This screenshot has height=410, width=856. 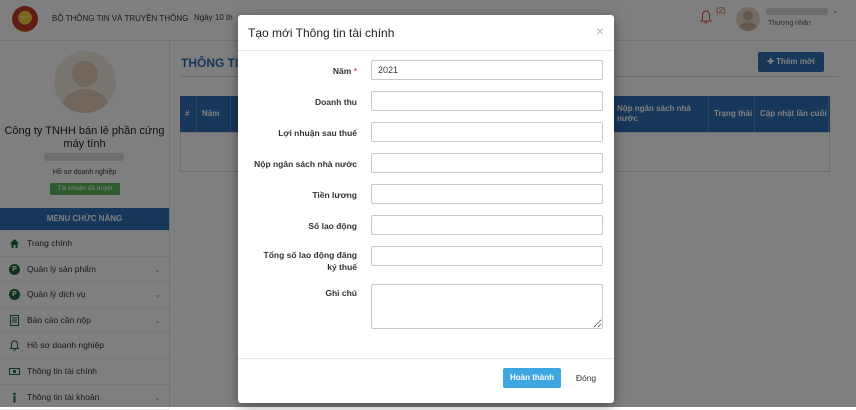 What do you see at coordinates (341, 293) in the screenshot?
I see `note-label: Ghi chú` at bounding box center [341, 293].